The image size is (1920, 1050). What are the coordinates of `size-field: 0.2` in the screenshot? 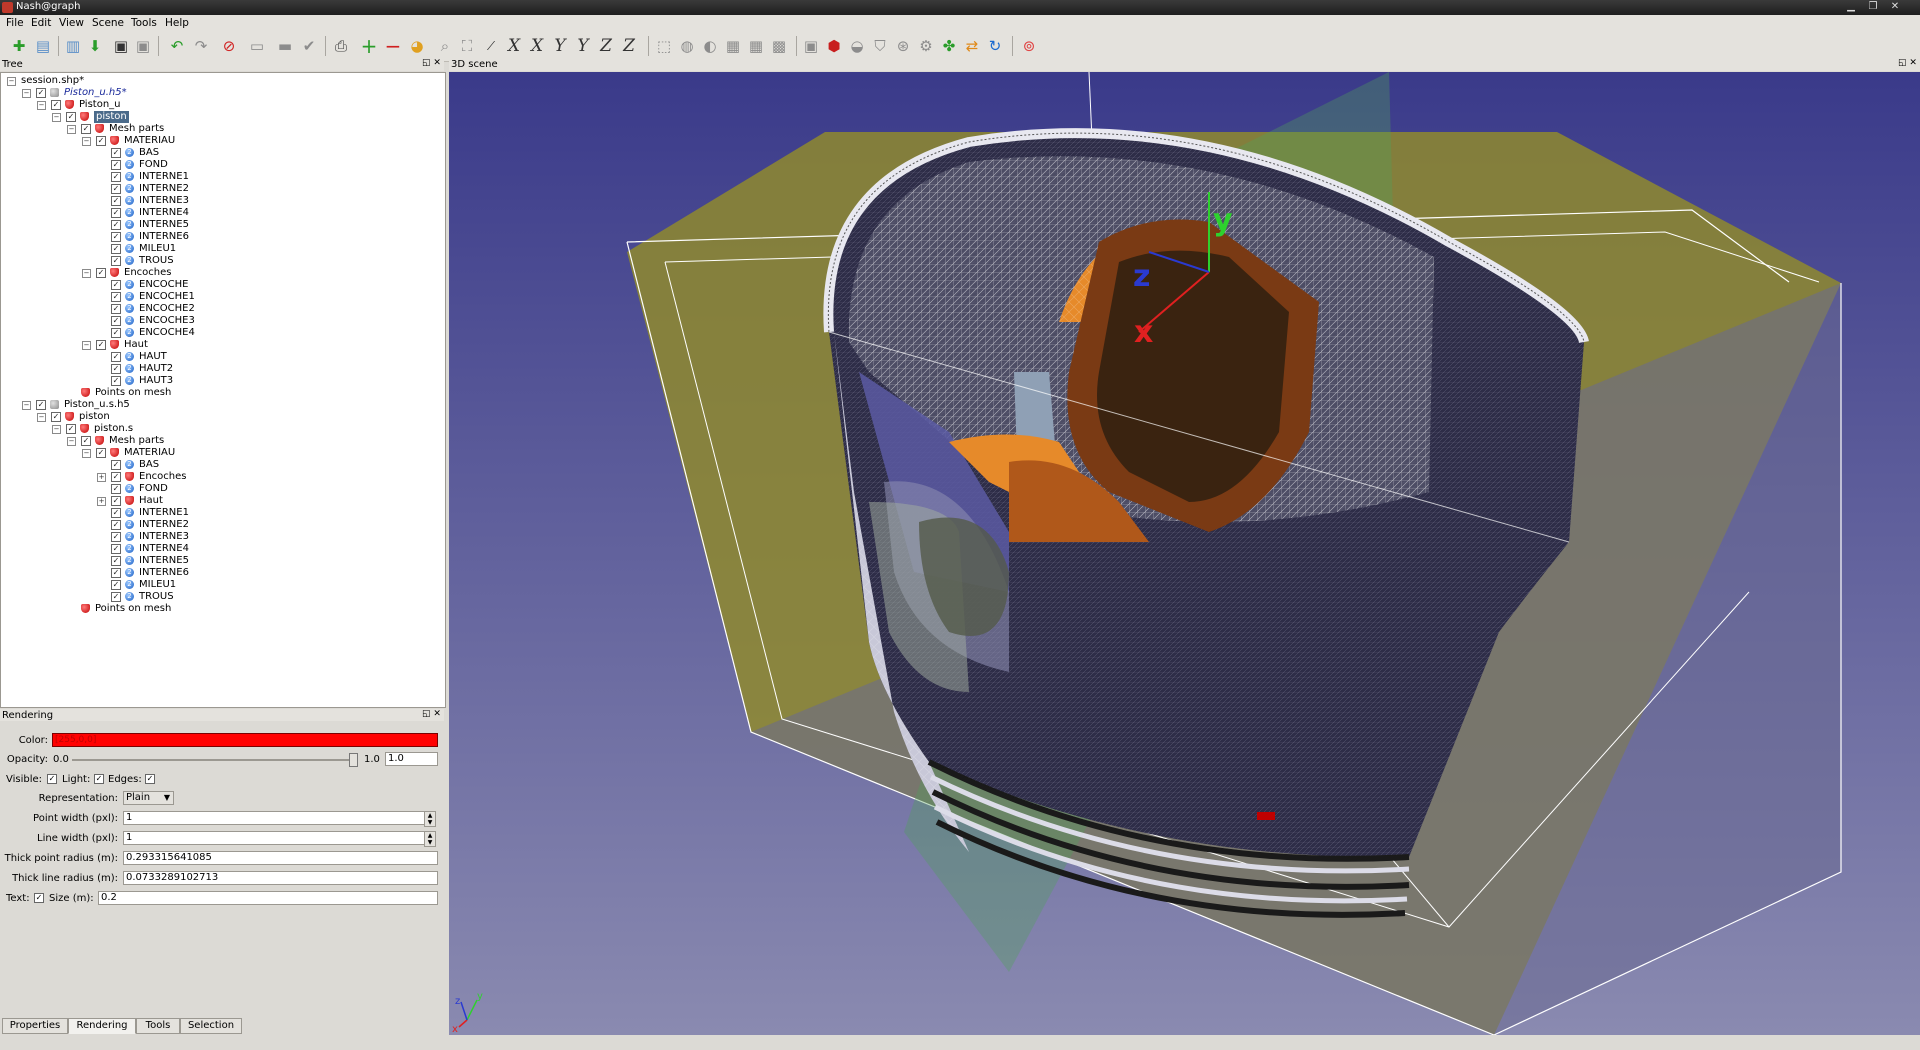 It's located at (268, 898).